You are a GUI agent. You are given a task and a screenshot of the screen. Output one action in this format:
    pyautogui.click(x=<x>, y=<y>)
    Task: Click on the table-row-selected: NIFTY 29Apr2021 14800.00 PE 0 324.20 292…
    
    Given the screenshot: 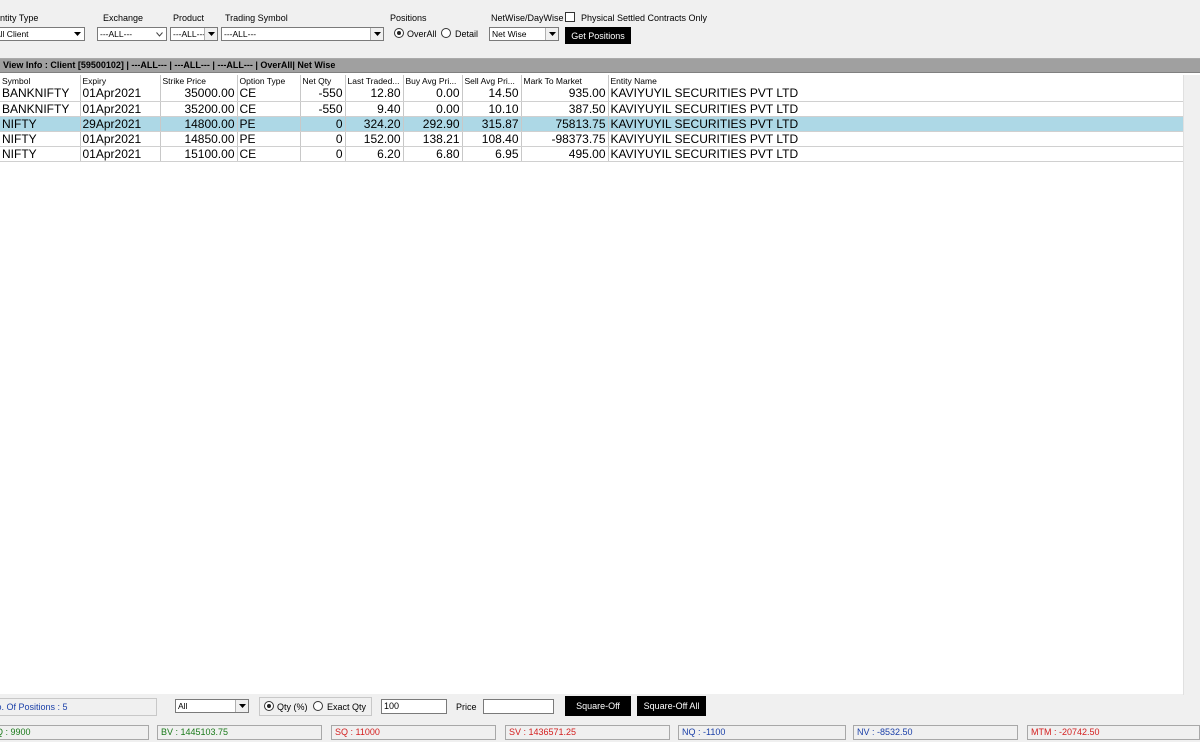 What is the action you would take?
    pyautogui.click(x=592, y=124)
    